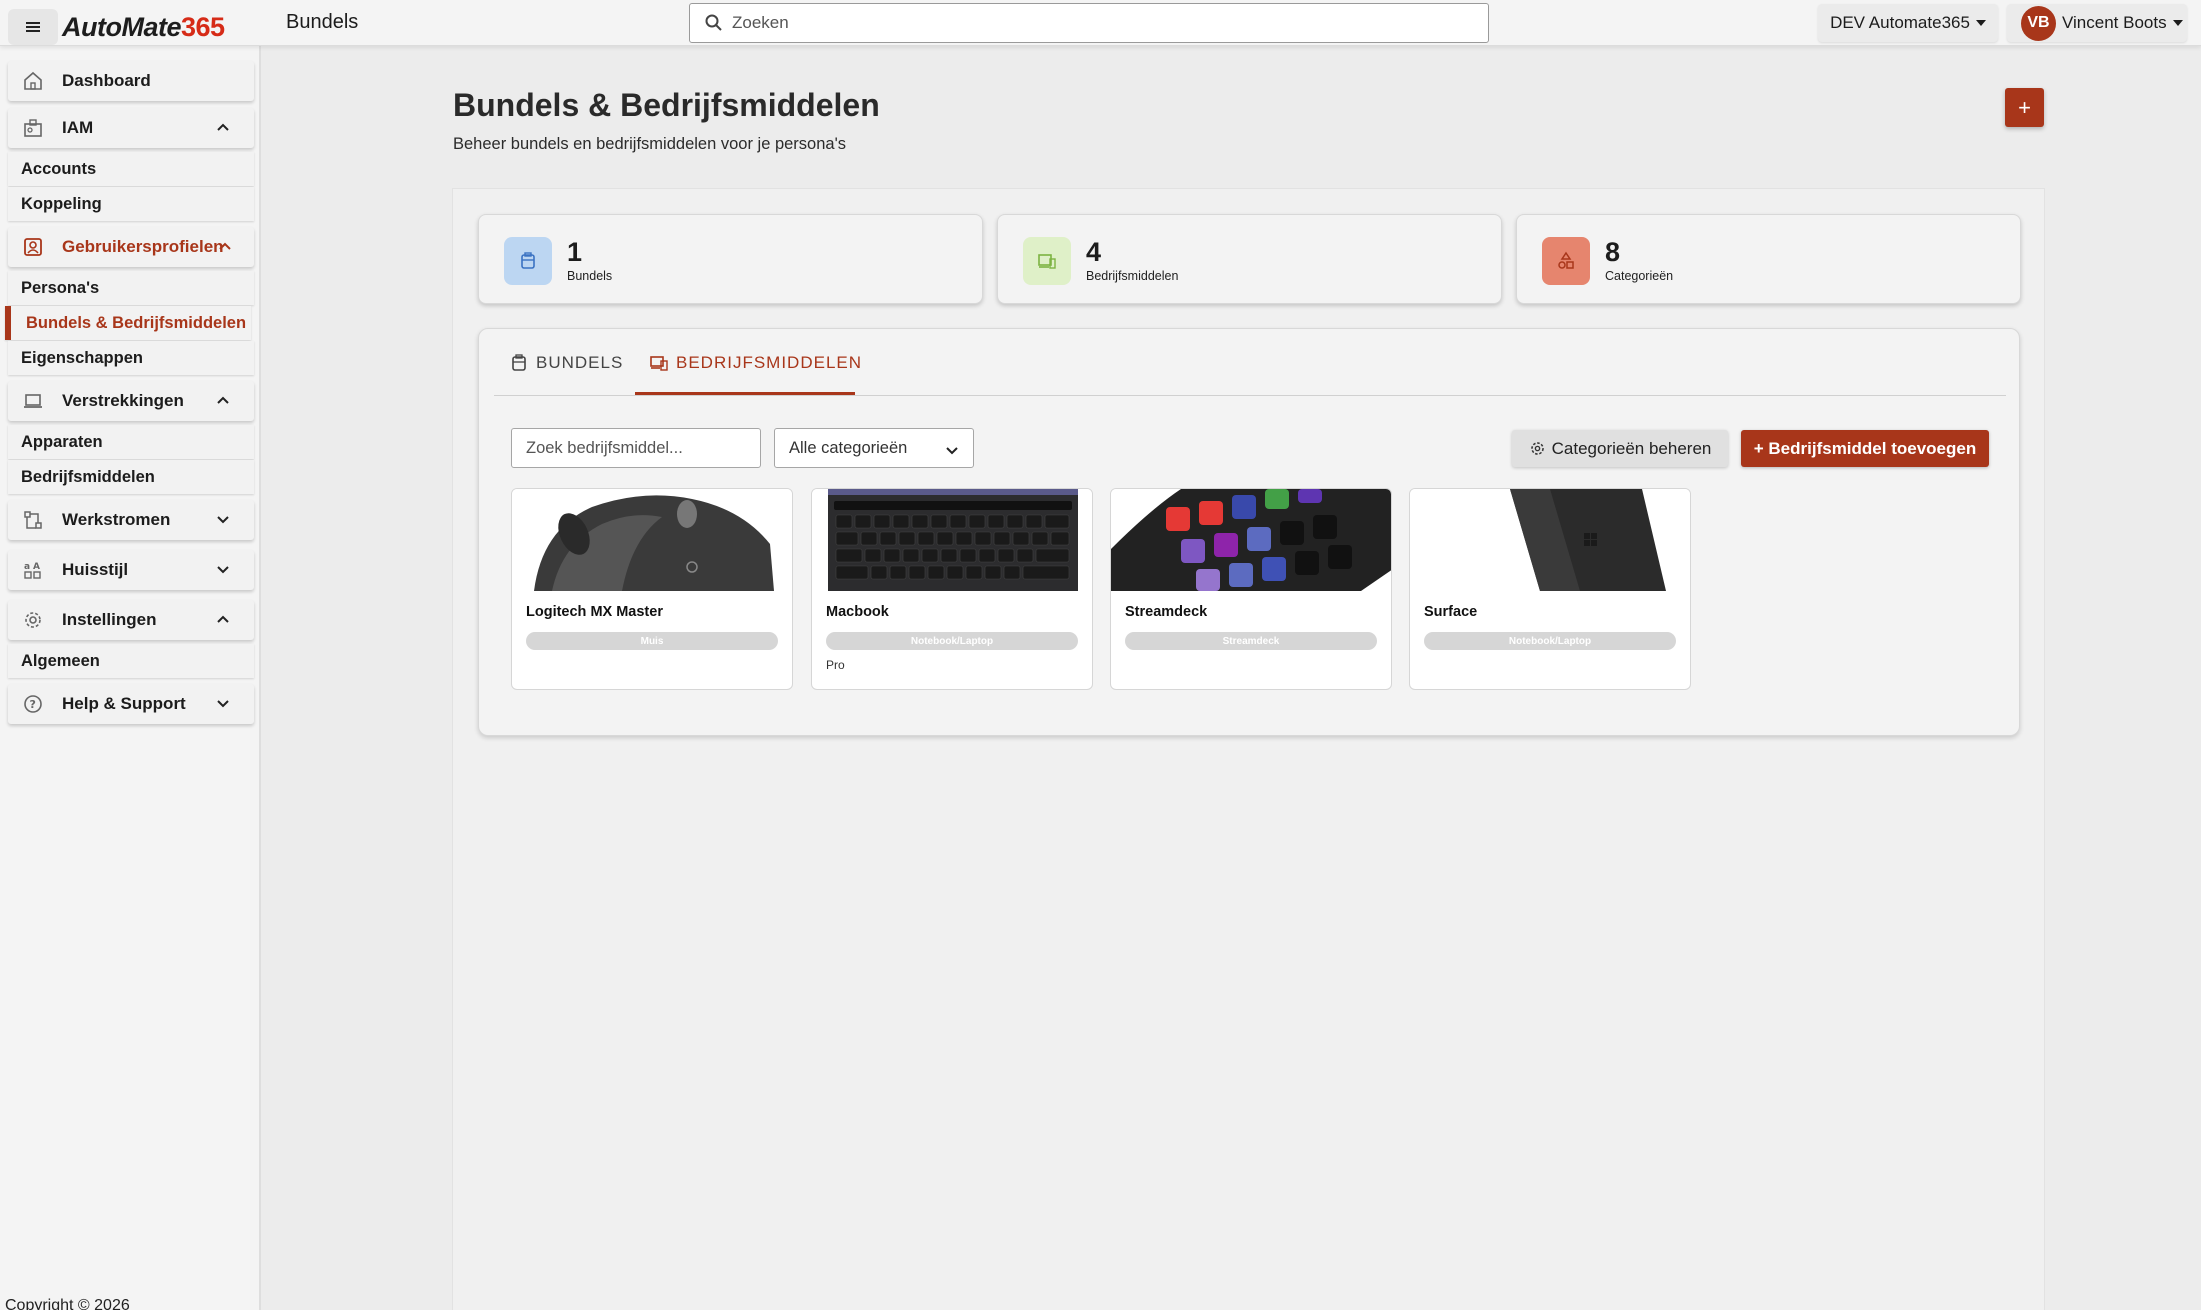 The height and width of the screenshot is (1310, 2201). What do you see at coordinates (652, 540) in the screenshot?
I see `mouse-image` at bounding box center [652, 540].